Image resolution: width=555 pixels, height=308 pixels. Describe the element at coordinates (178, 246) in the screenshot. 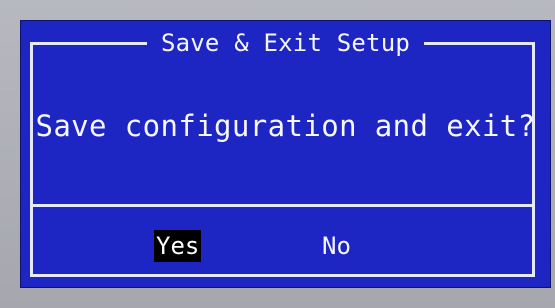

I see `yes-option: Yes` at that location.